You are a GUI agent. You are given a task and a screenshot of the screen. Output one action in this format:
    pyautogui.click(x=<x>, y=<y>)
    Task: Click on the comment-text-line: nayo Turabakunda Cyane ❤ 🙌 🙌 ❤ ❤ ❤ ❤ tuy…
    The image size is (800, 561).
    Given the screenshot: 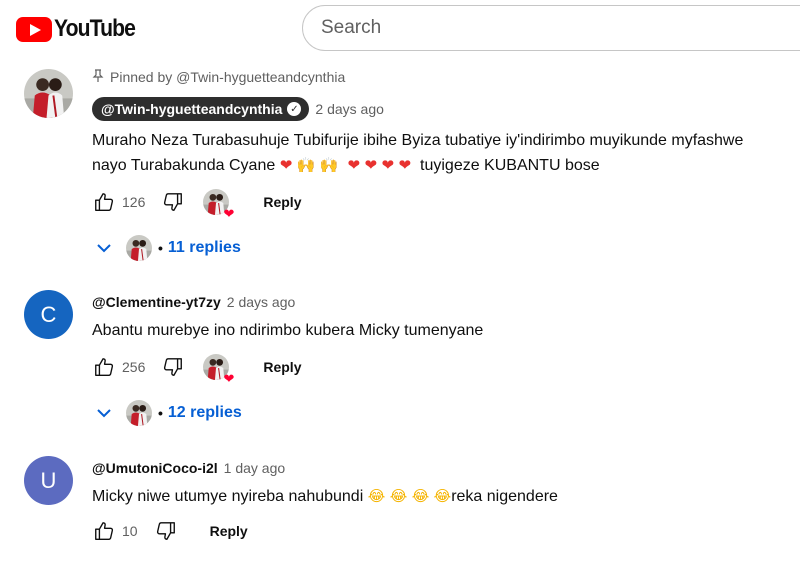 What is the action you would take?
    pyautogui.click(x=446, y=165)
    